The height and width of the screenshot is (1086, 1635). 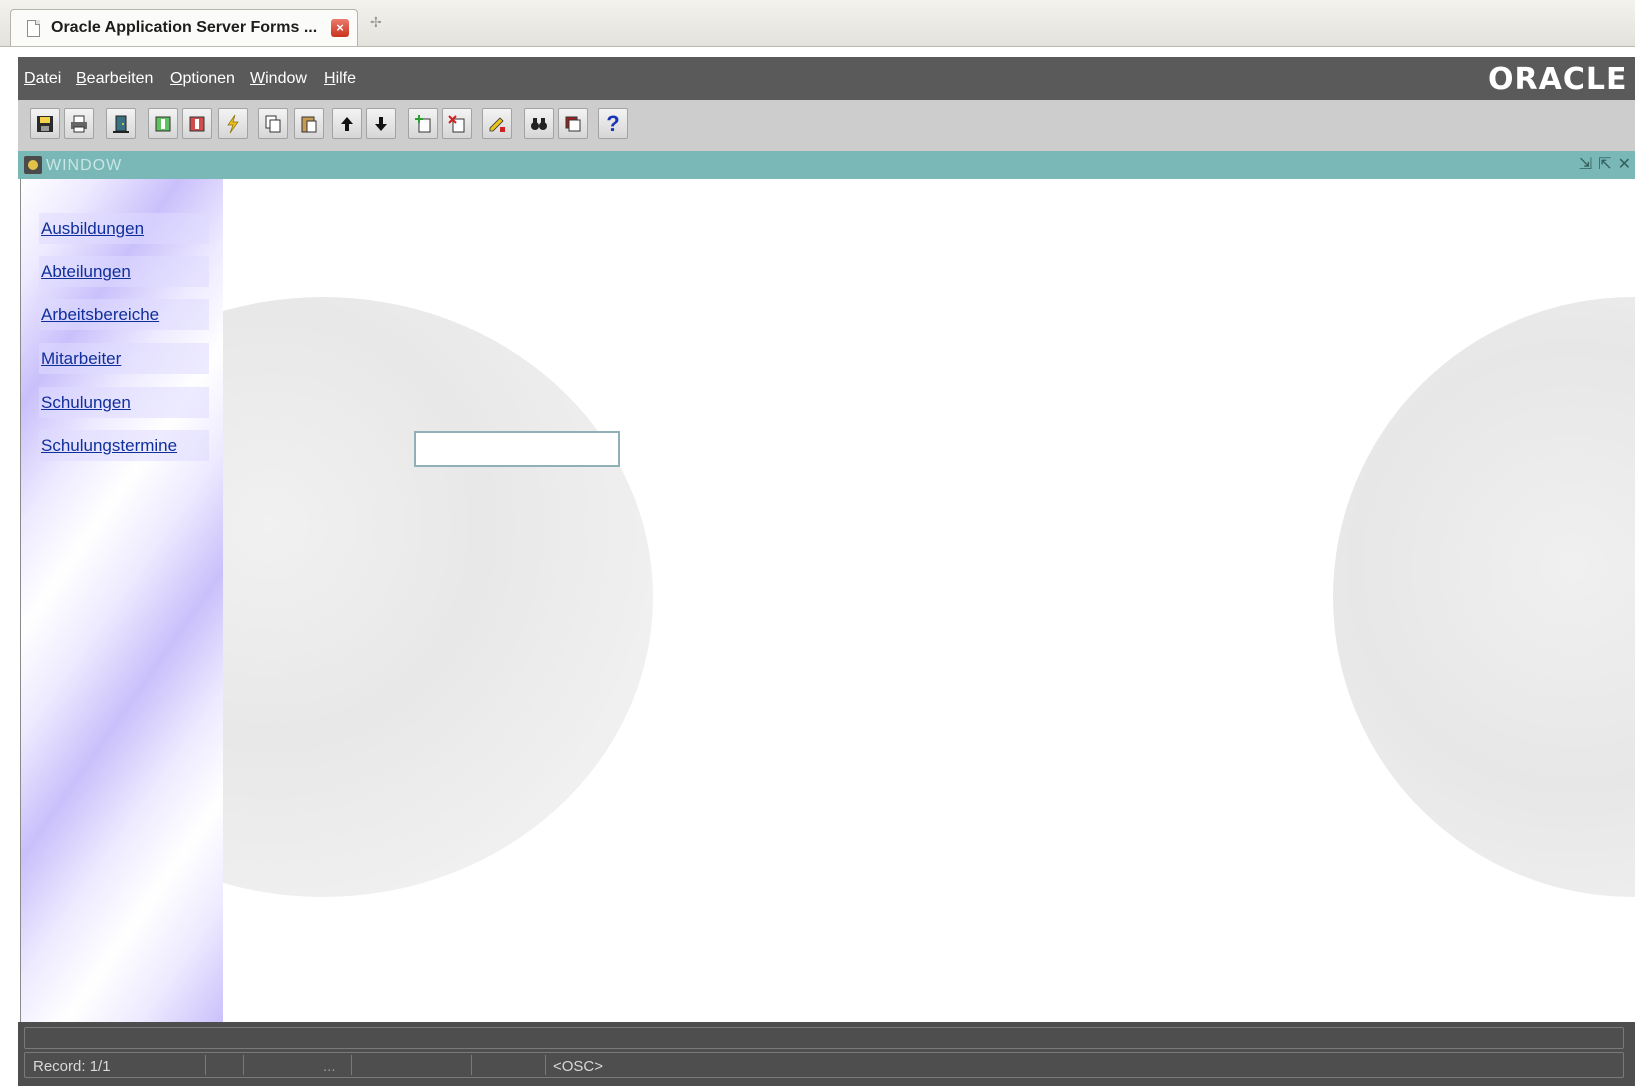 What do you see at coordinates (33, 165) in the screenshot?
I see `forms-window-icon` at bounding box center [33, 165].